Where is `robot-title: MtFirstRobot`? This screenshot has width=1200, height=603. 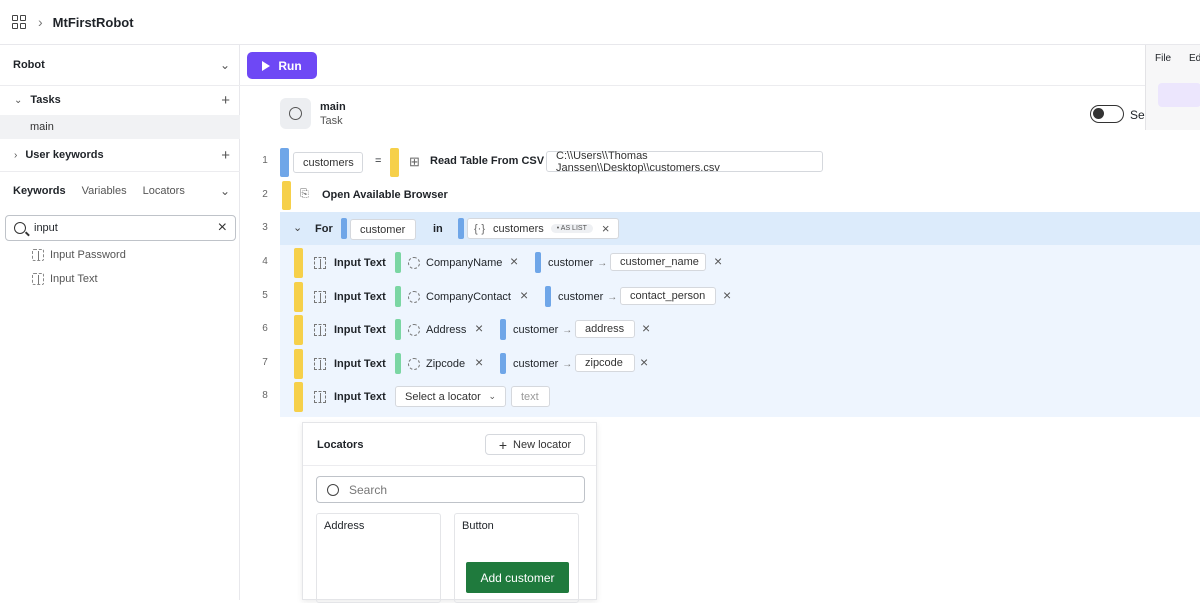
robot-title: MtFirstRobot is located at coordinates (93, 22).